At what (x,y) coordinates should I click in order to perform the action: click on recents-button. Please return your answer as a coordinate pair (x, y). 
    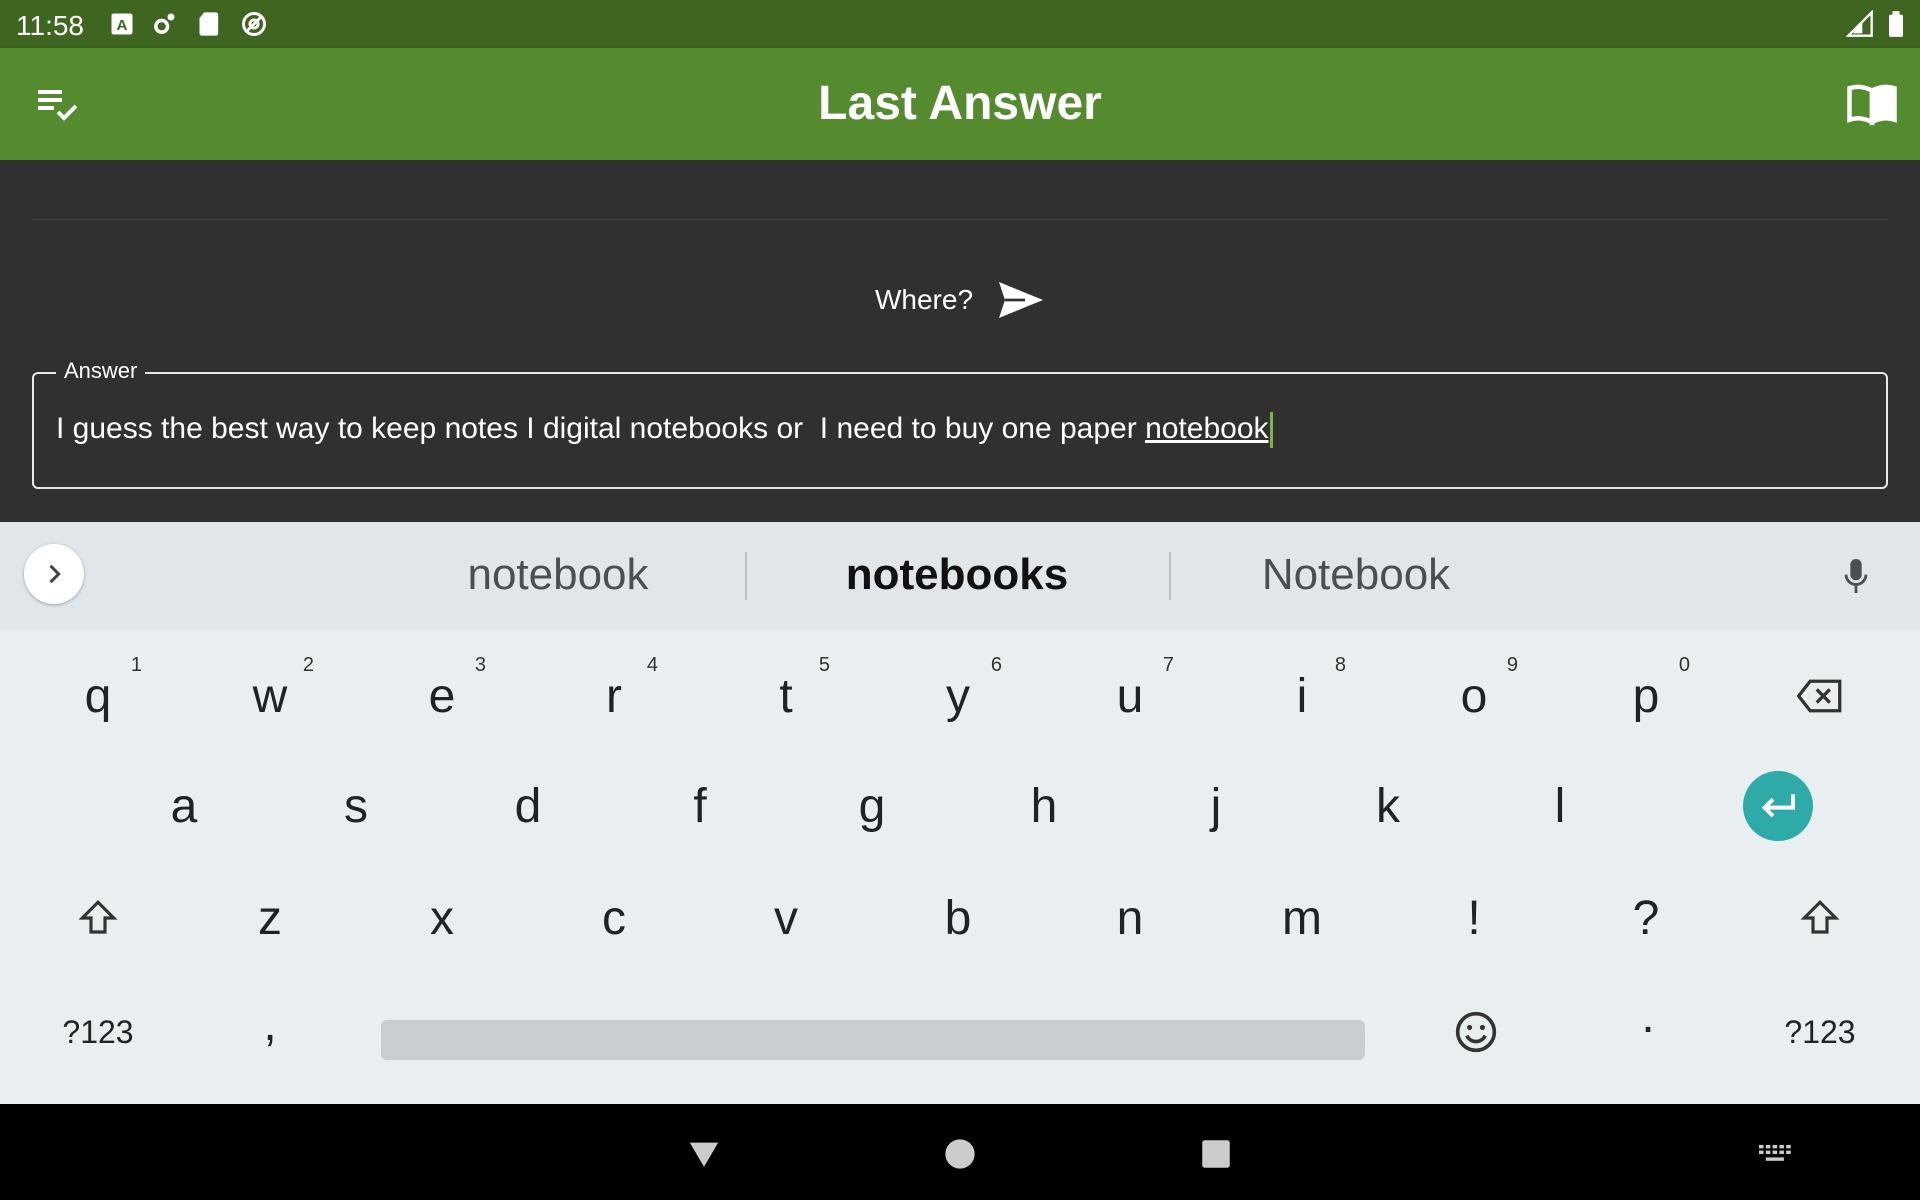
    Looking at the image, I should click on (1216, 1154).